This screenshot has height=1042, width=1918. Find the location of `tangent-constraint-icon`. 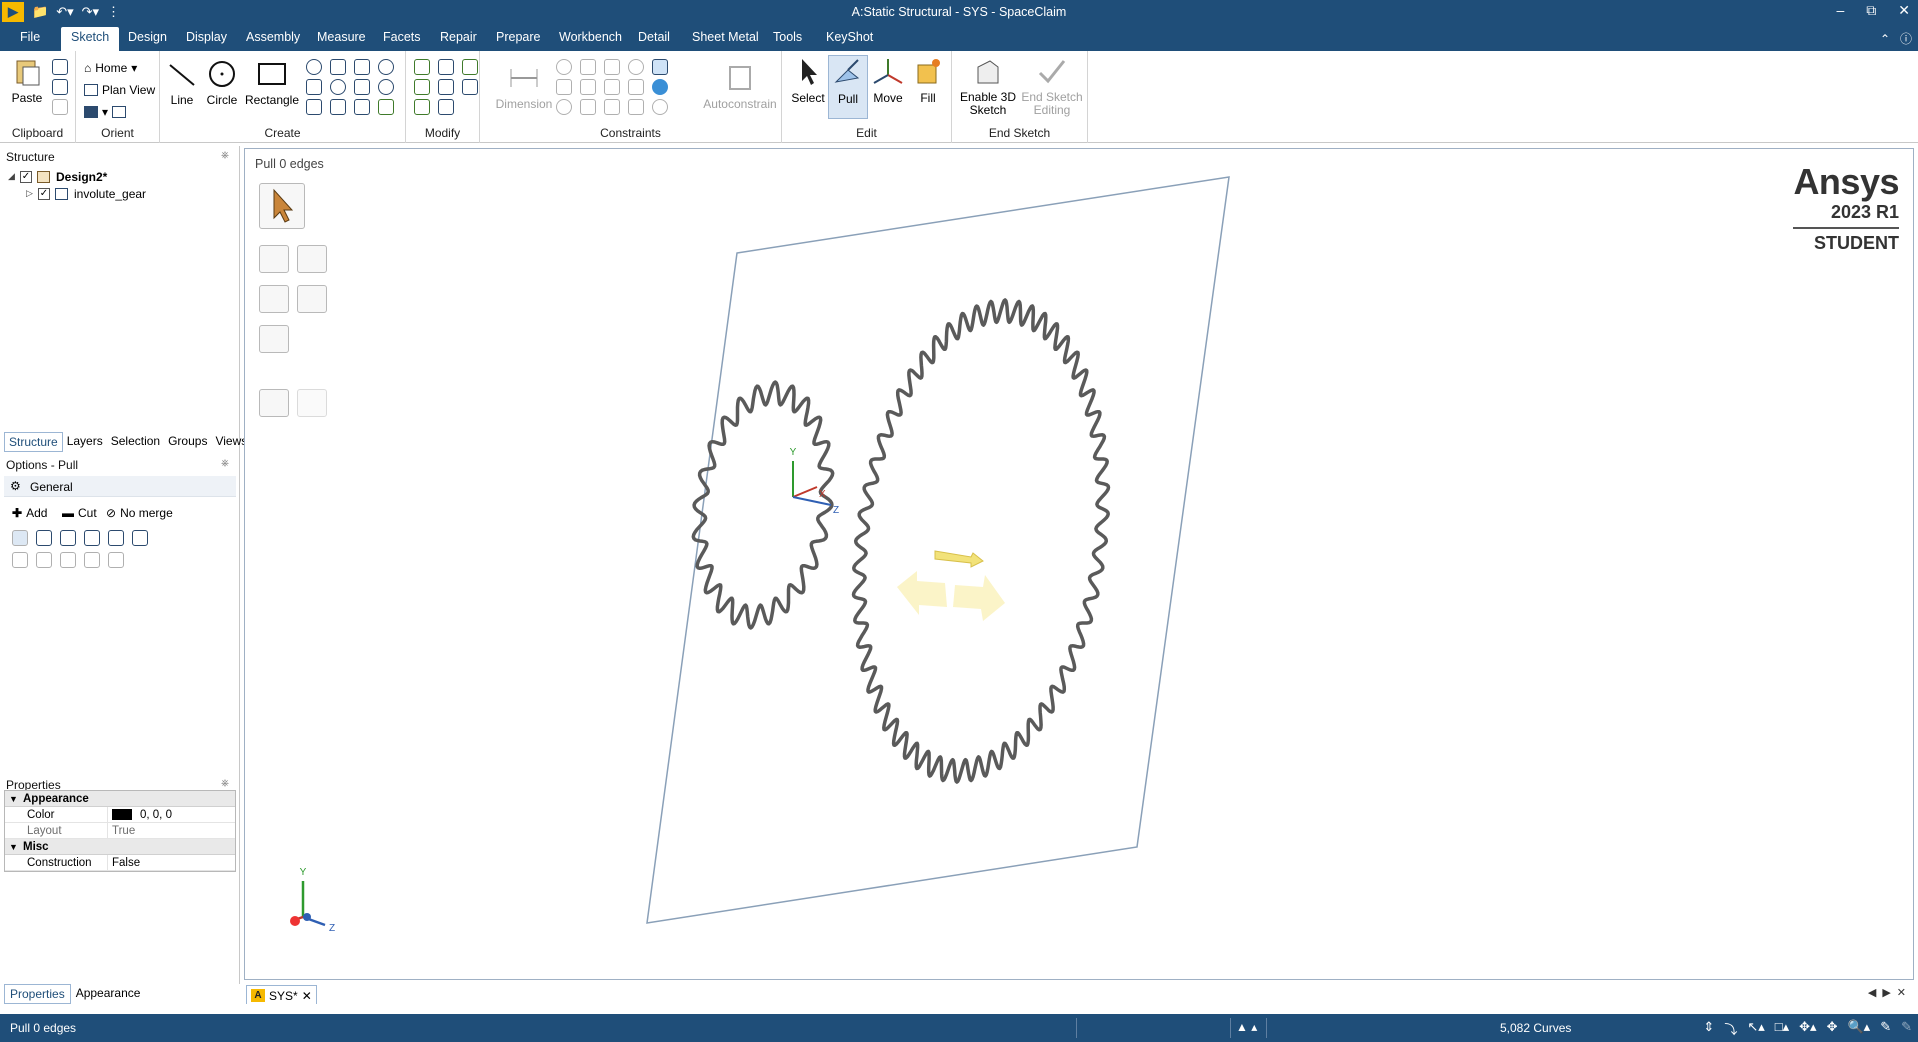

tangent-constraint-icon is located at coordinates (564, 67).